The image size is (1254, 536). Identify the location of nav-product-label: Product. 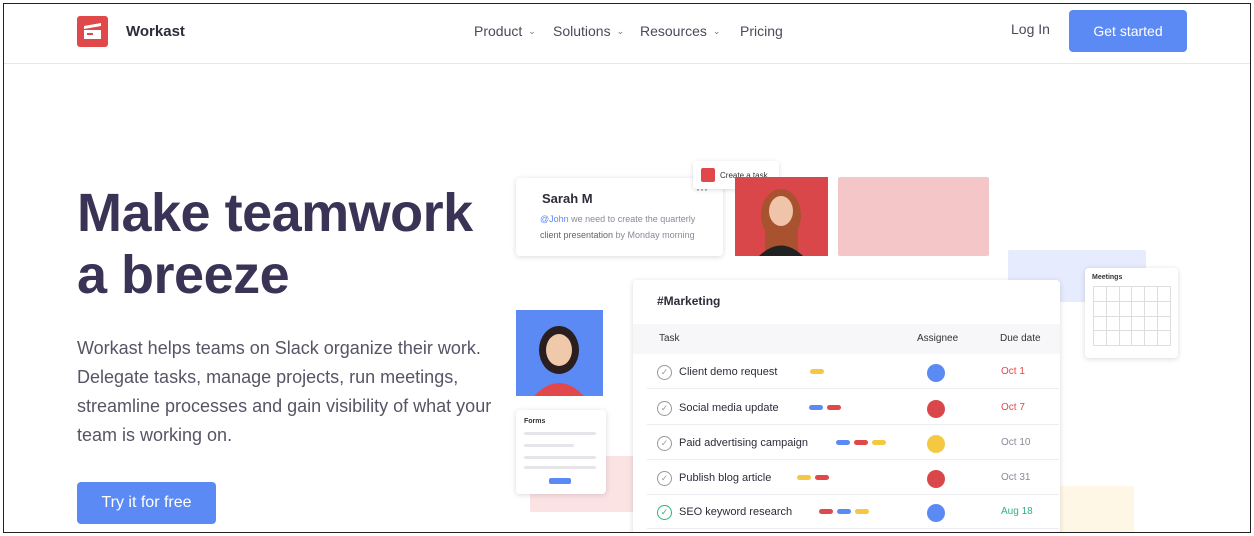
(498, 31).